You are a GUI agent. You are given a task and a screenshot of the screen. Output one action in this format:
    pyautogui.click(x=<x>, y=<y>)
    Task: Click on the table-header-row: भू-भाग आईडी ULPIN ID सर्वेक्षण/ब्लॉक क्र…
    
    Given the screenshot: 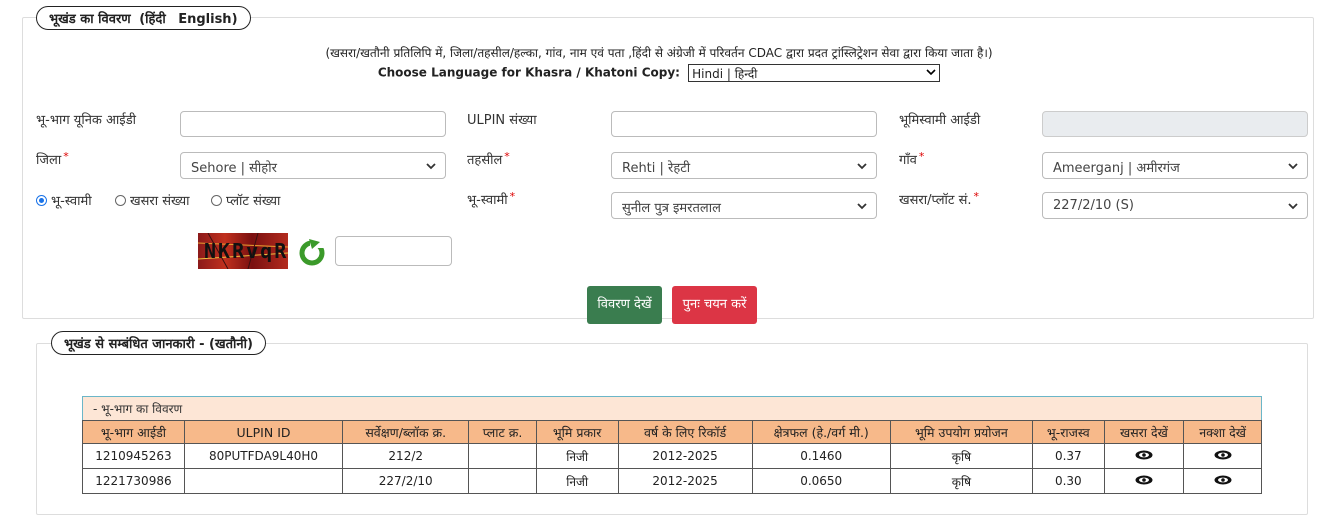 What is the action you would take?
    pyautogui.click(x=672, y=432)
    